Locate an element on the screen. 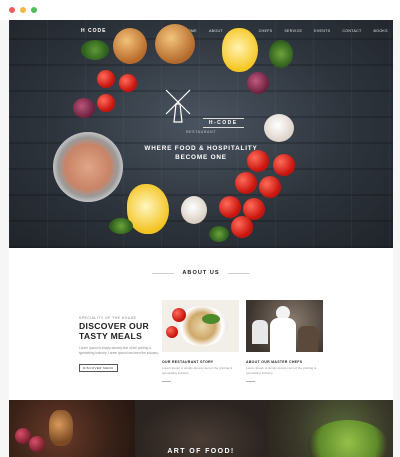 The width and height of the screenshot is (400, 457). nav-item-about: ABOUT is located at coordinates (216, 31).